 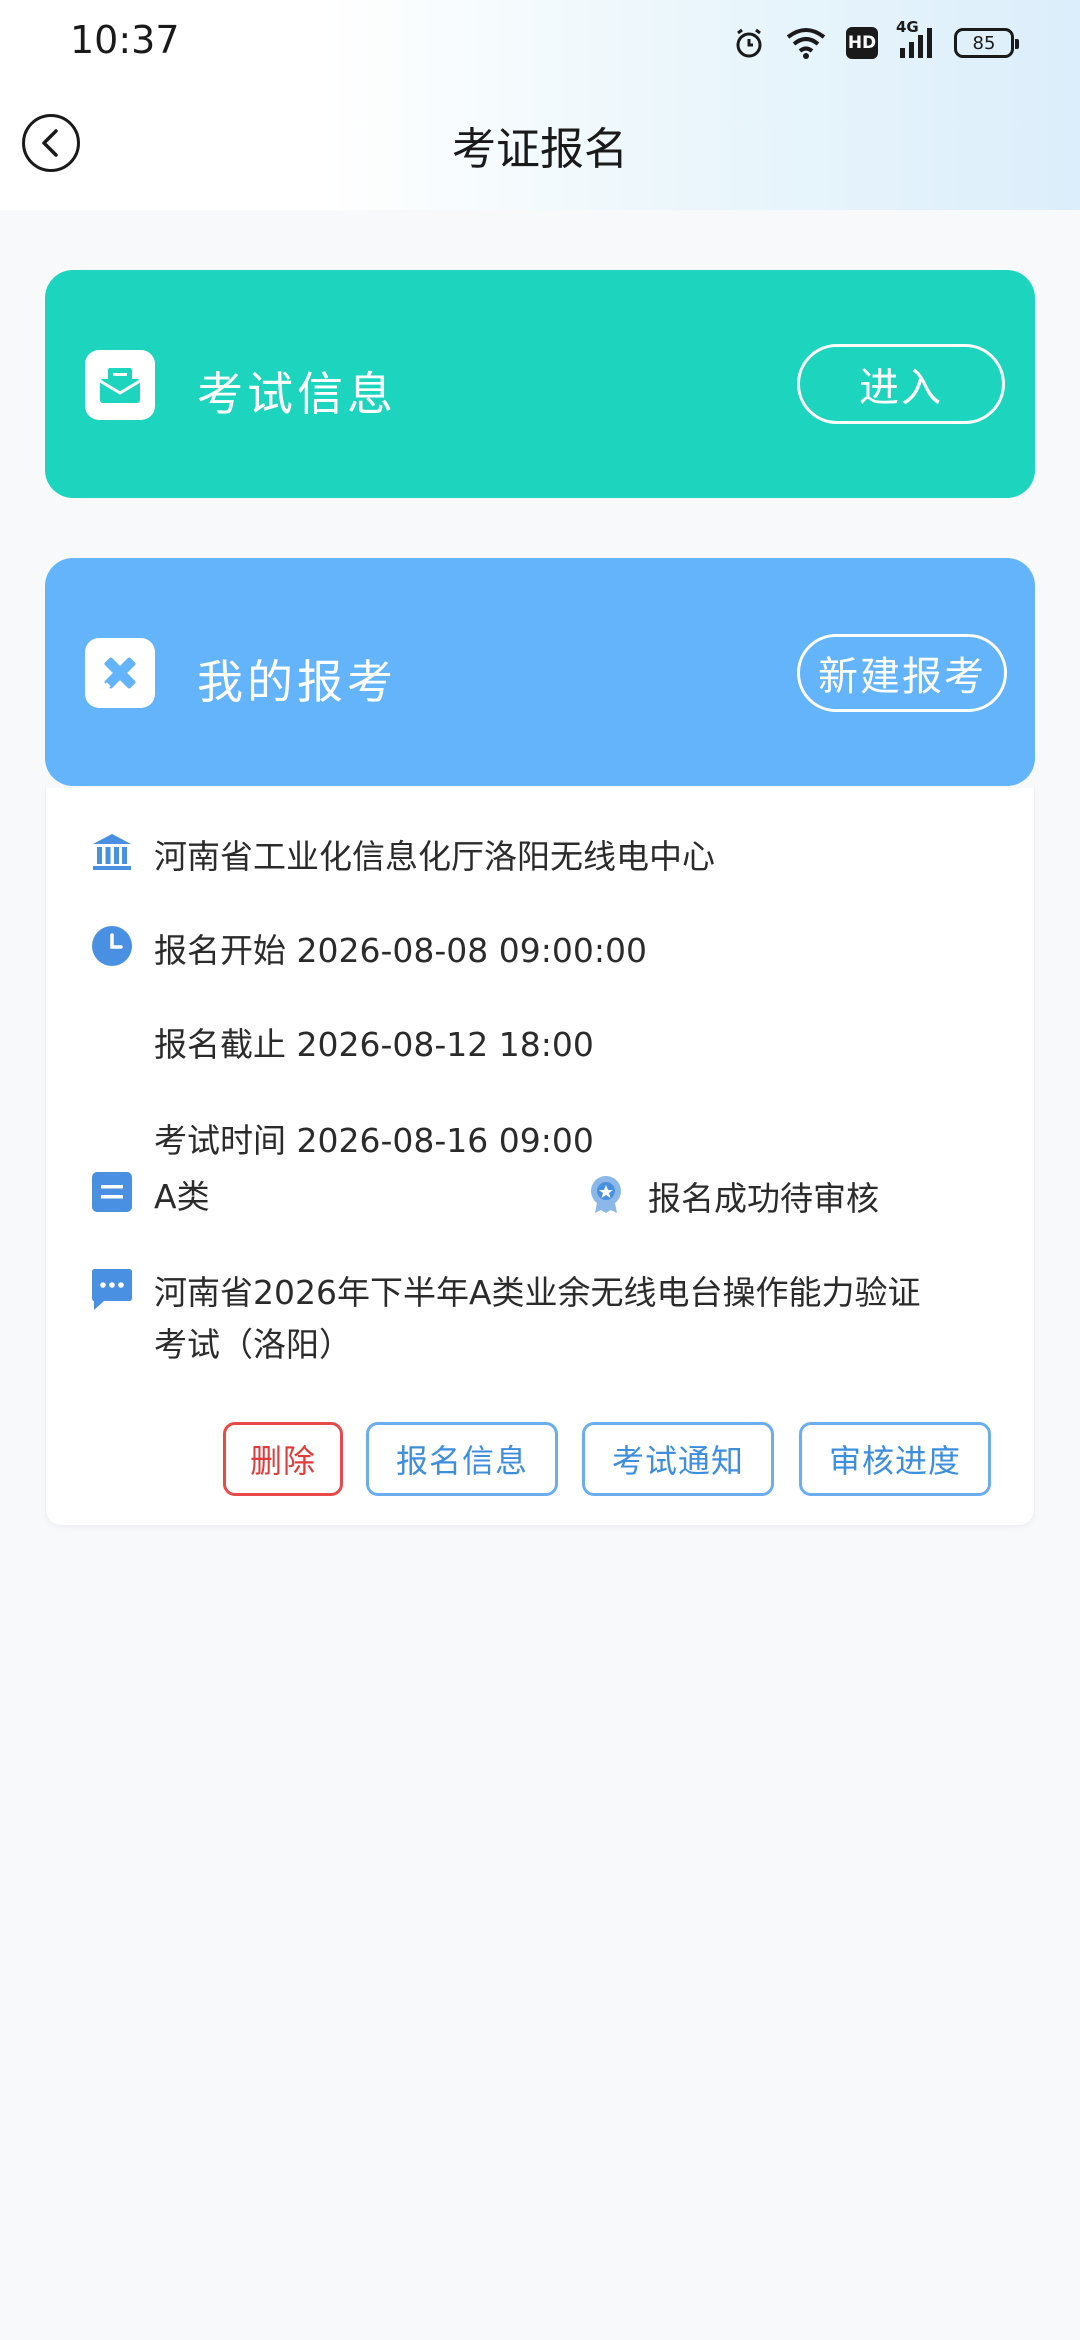 What do you see at coordinates (374, 1140) in the screenshot?
I see `exam-time: 考试时间 2026-08-16 09:00` at bounding box center [374, 1140].